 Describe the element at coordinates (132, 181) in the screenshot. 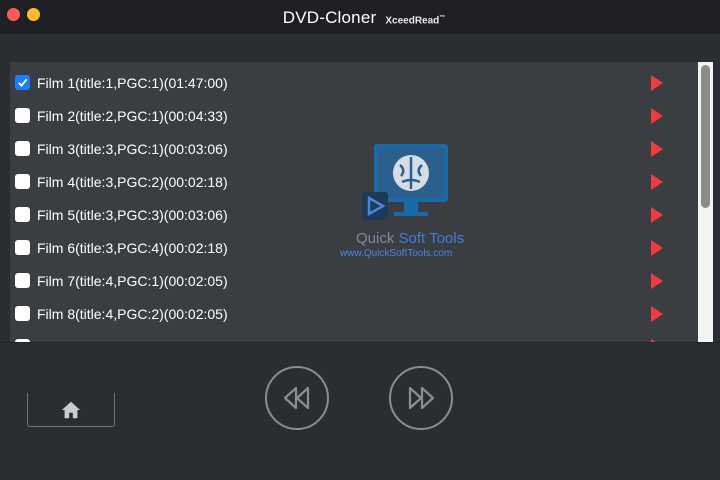

I see `title-label: Film 4(title:3,PGC:2)(00:02:18)` at that location.